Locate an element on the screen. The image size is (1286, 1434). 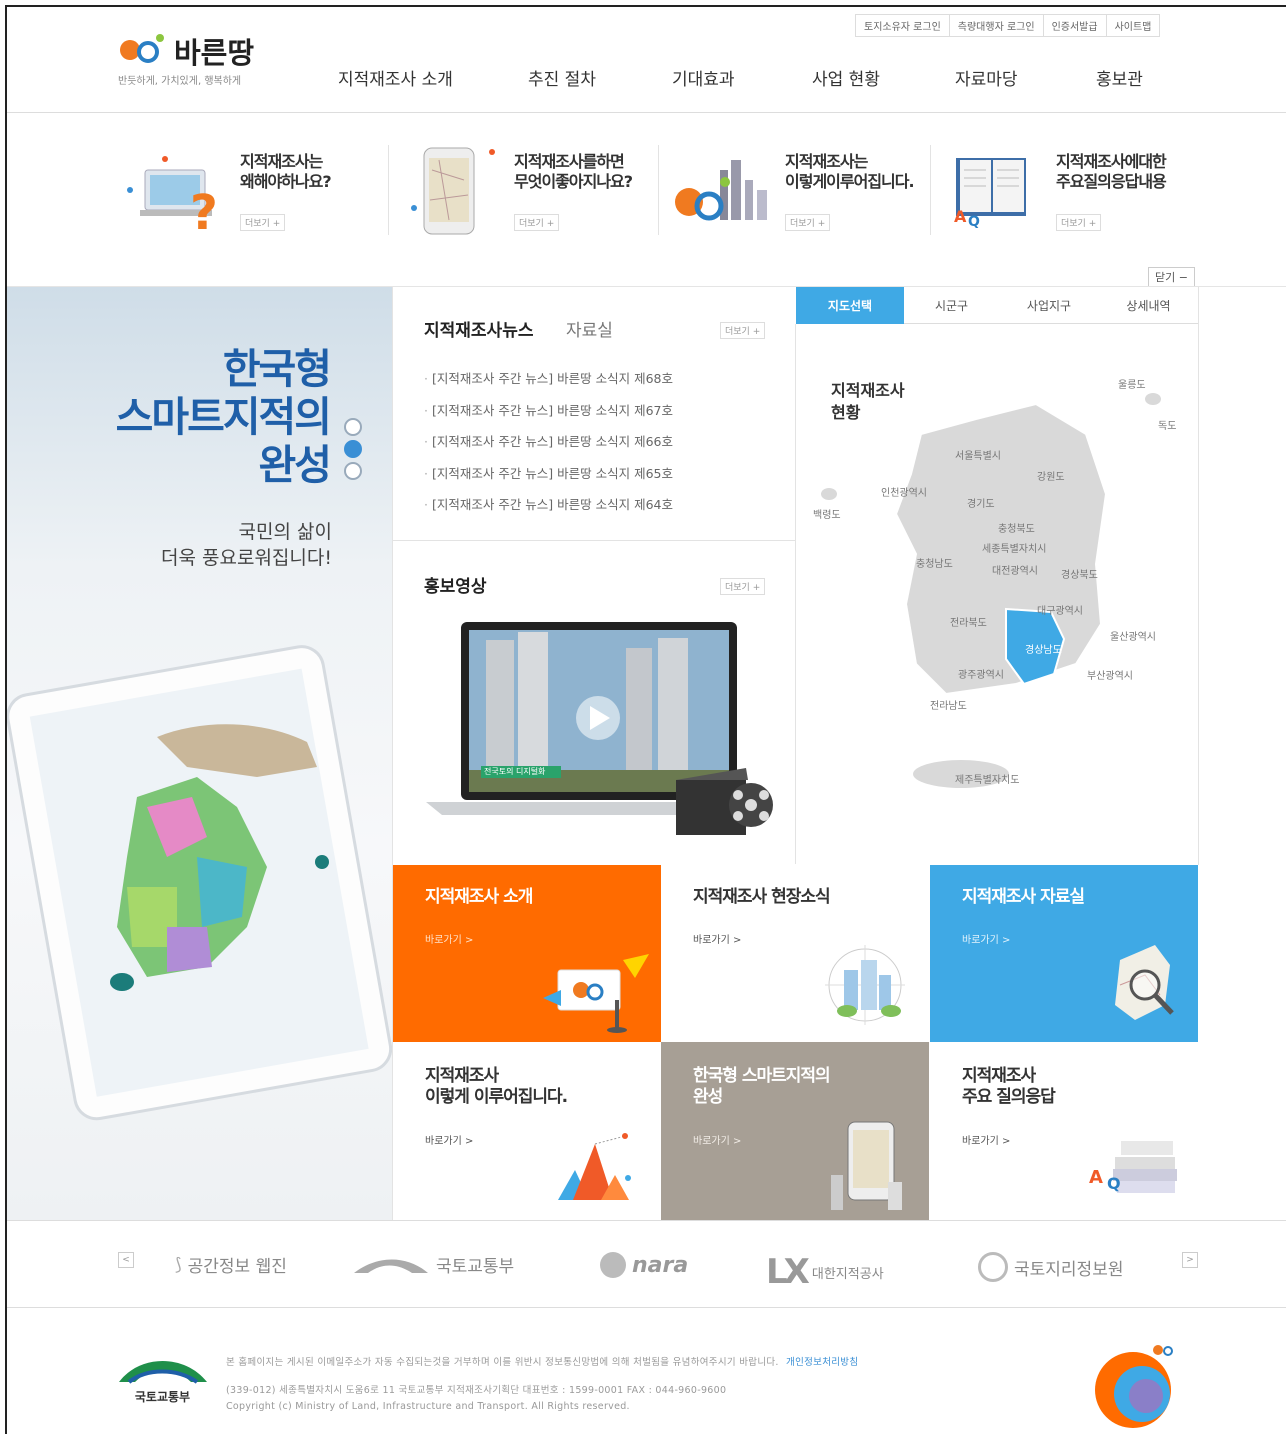
map-label-jeonbuk: 전라북도 is located at coordinates (968, 621).